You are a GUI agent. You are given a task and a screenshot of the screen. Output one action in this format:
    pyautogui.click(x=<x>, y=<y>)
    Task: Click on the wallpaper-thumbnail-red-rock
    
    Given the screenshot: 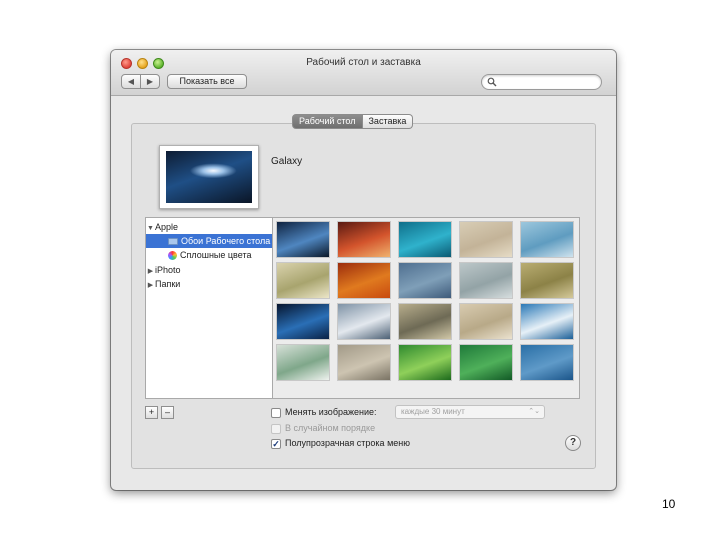 What is the action you would take?
    pyautogui.click(x=364, y=239)
    